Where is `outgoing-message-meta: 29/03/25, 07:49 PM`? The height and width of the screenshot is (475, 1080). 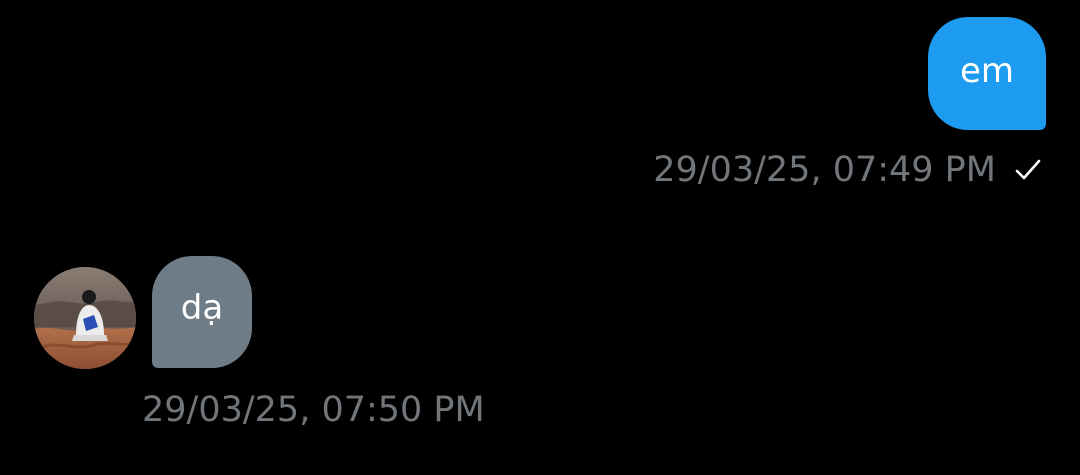
outgoing-message-meta: 29/03/25, 07:49 PM is located at coordinates (848, 170).